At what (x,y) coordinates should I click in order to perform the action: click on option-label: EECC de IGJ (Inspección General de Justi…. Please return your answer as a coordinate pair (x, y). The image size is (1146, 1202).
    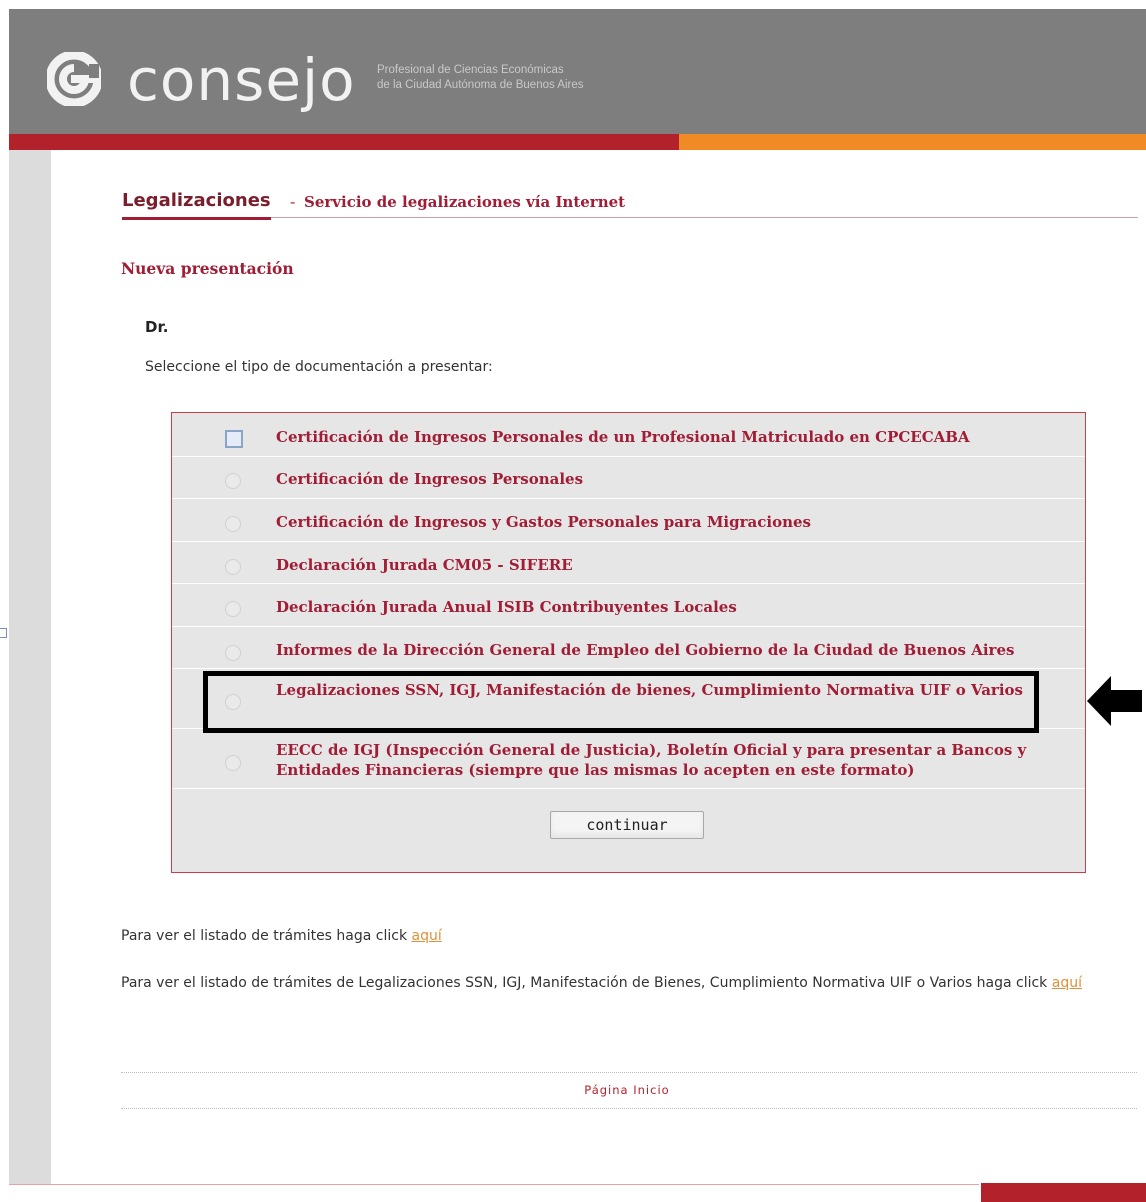
    Looking at the image, I should click on (676, 760).